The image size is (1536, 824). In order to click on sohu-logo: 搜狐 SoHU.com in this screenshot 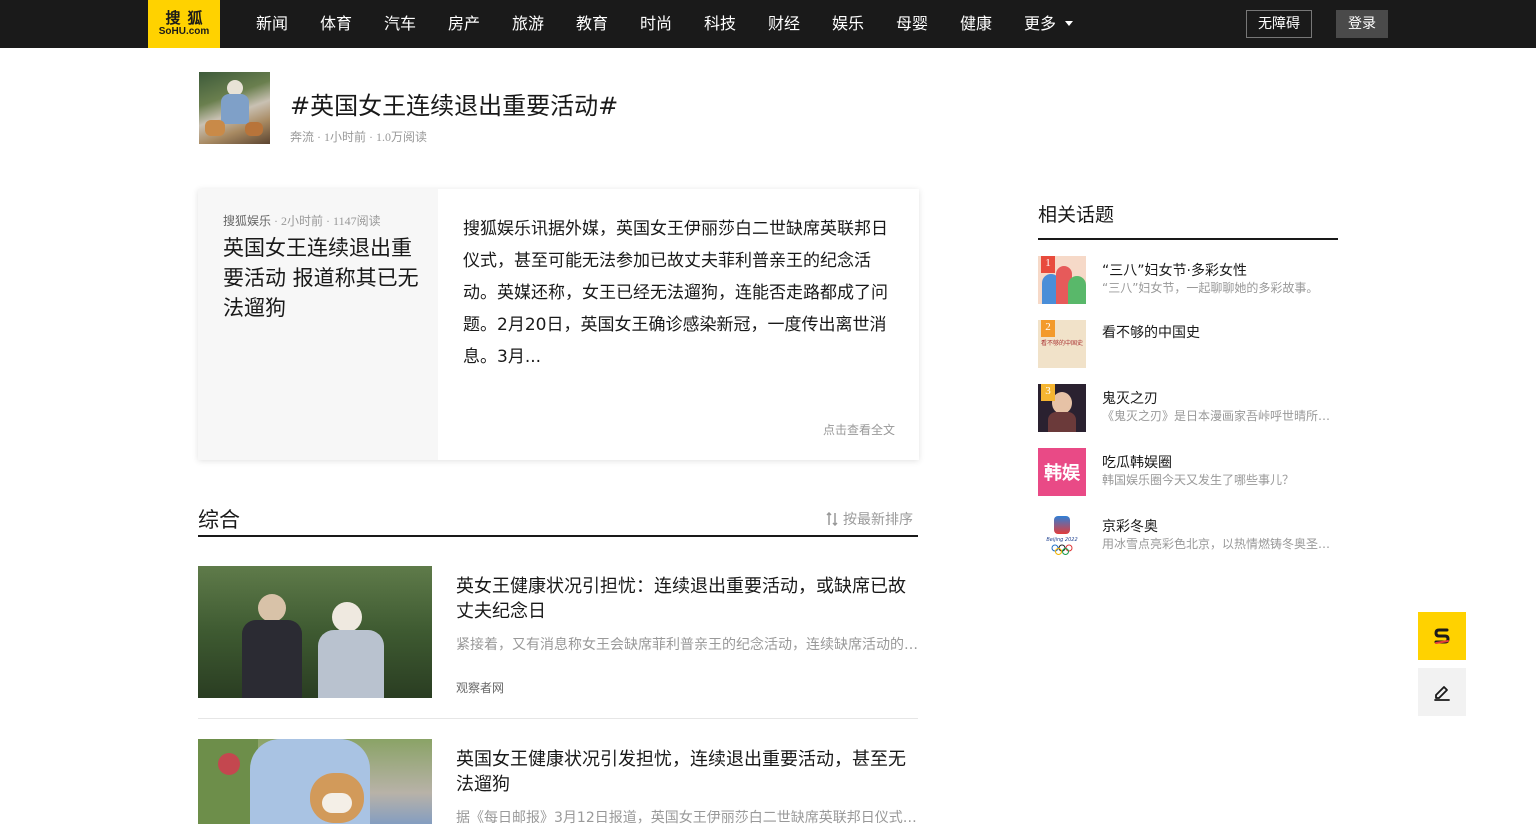, I will do `click(184, 24)`.